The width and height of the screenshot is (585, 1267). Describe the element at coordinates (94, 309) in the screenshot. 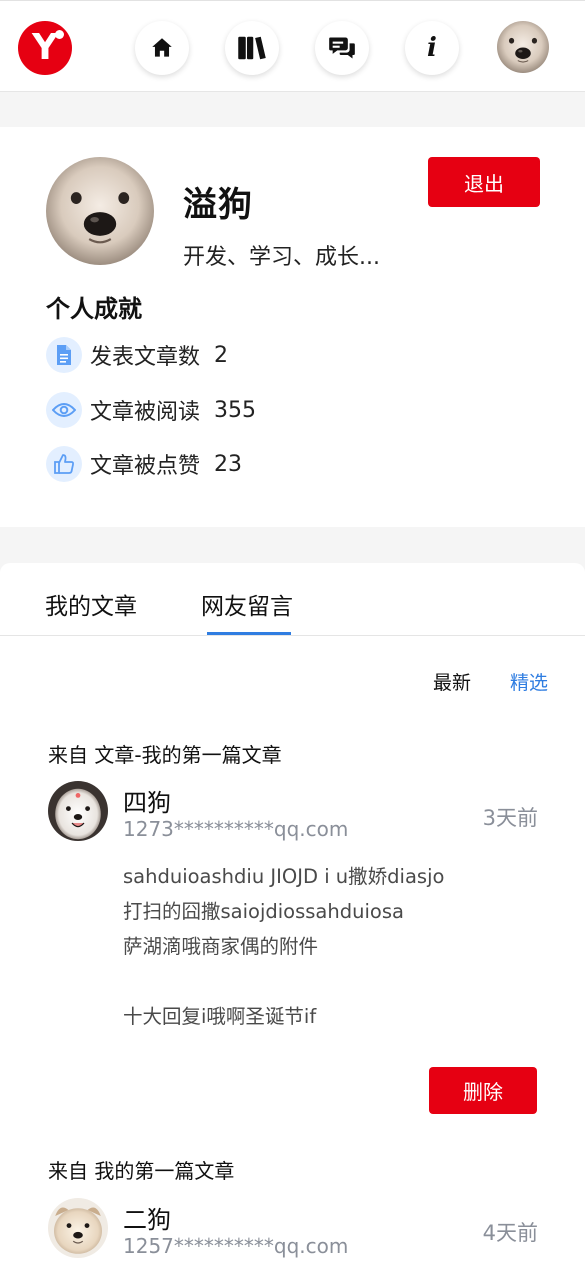

I see `achievements-title: 个人成就` at that location.